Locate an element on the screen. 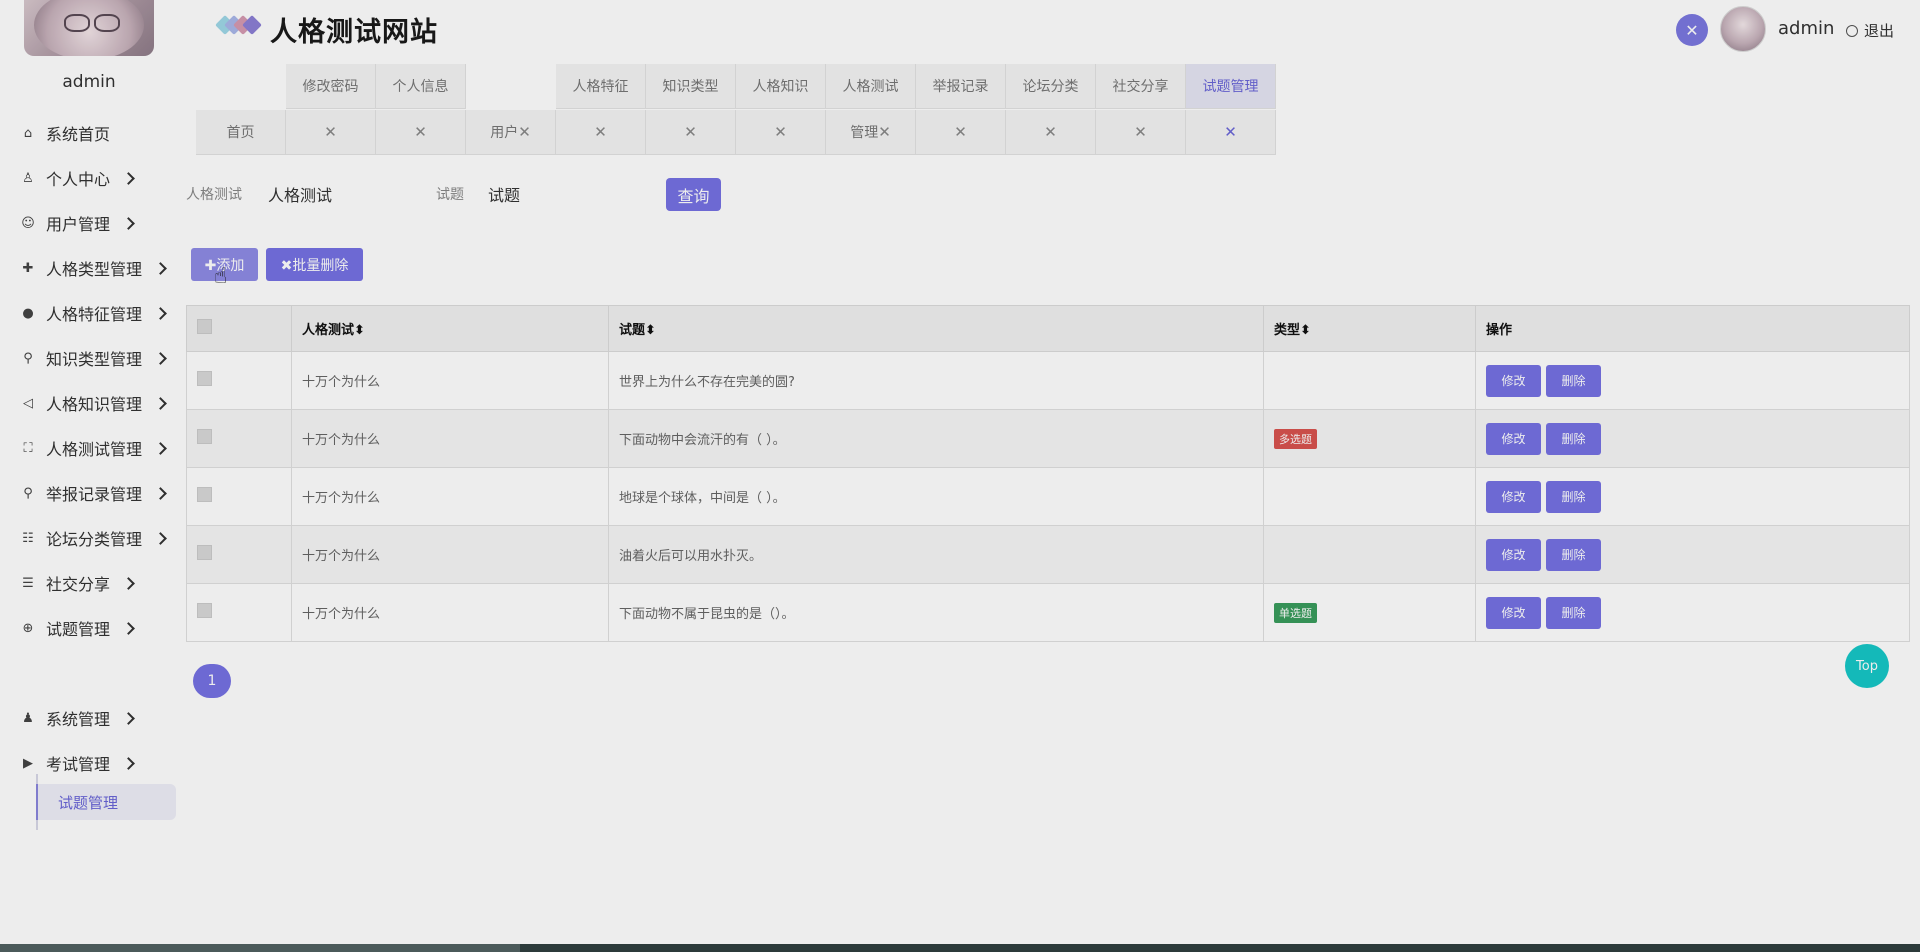 Image resolution: width=1920 pixels, height=952 pixels. sidebar-item-9: ☷ 论坛分类管理 is located at coordinates (89, 538).